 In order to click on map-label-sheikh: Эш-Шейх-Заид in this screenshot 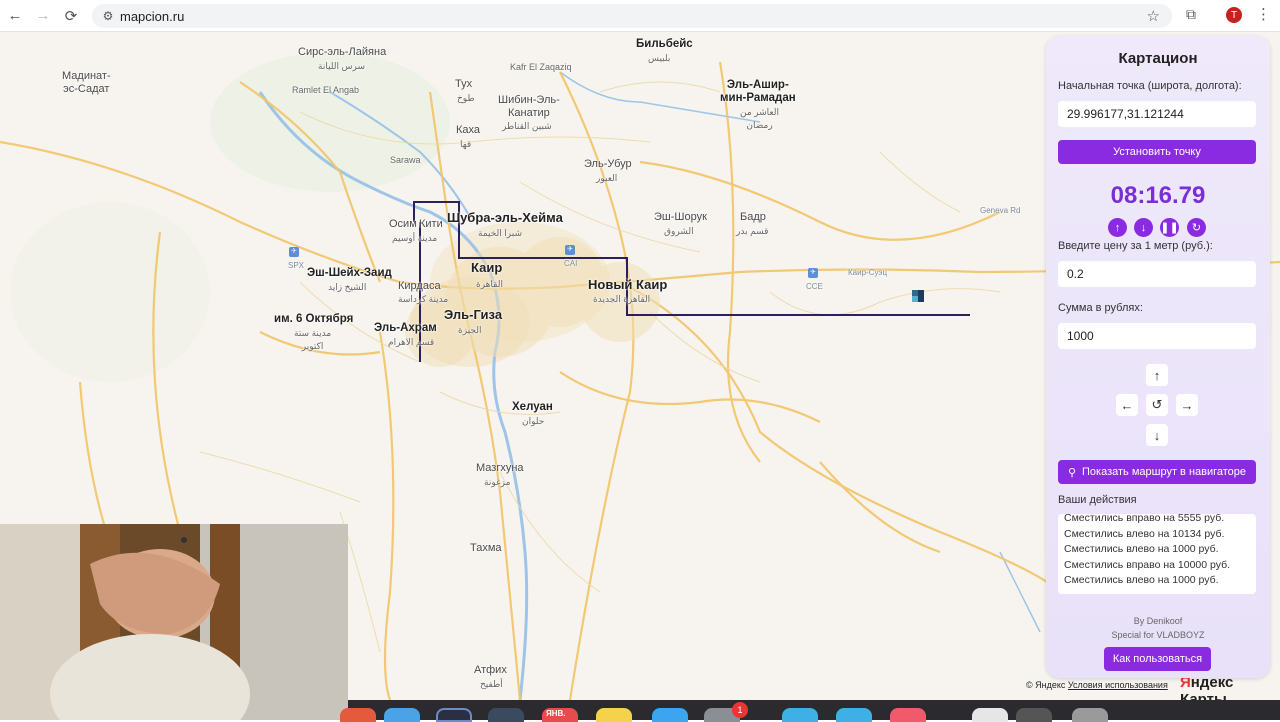, I will do `click(349, 273)`.